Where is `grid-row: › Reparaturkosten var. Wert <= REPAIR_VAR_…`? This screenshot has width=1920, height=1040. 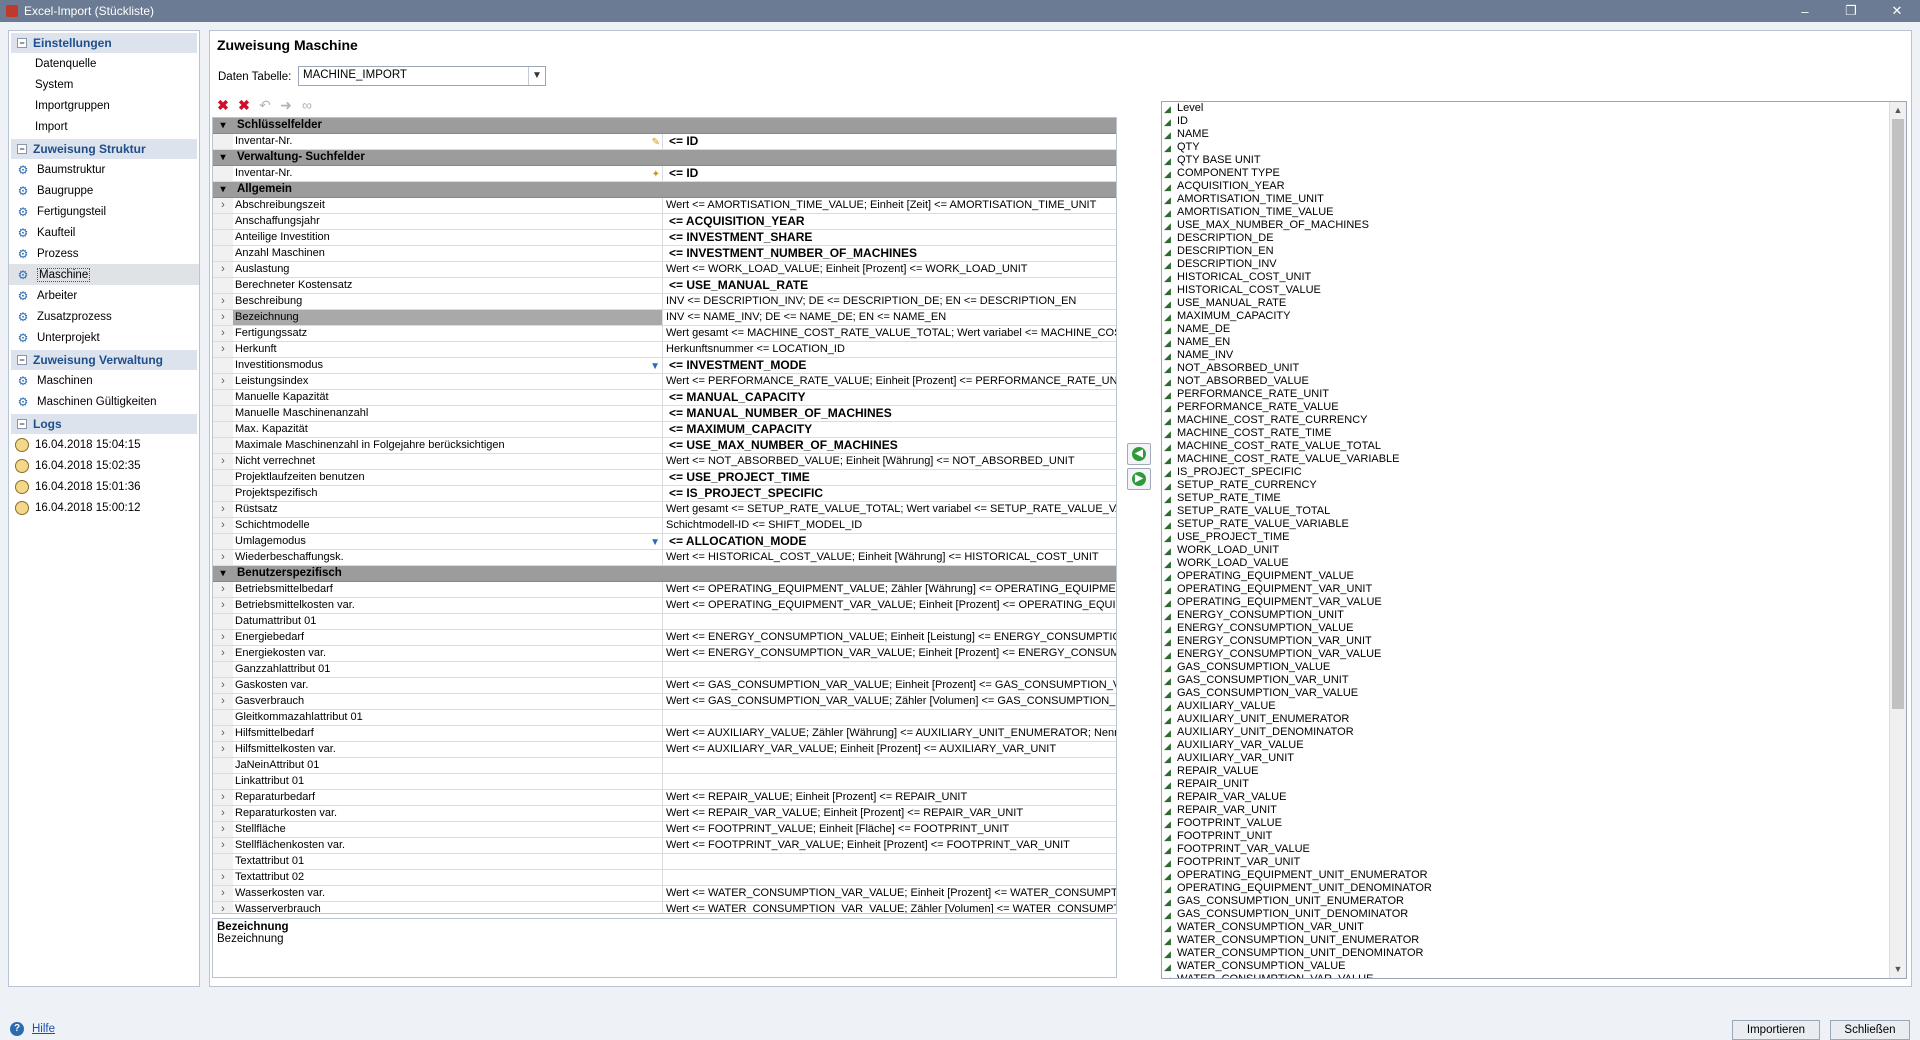 grid-row: › Reparaturkosten var. Wert <= REPAIR_VAR_… is located at coordinates (664, 814).